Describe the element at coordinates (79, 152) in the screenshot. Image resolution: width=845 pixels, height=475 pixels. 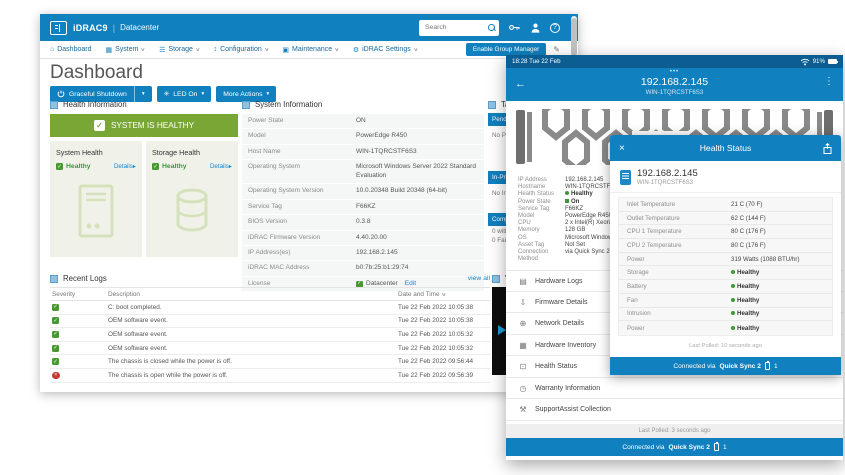
I see `system-health-title: System Health` at that location.